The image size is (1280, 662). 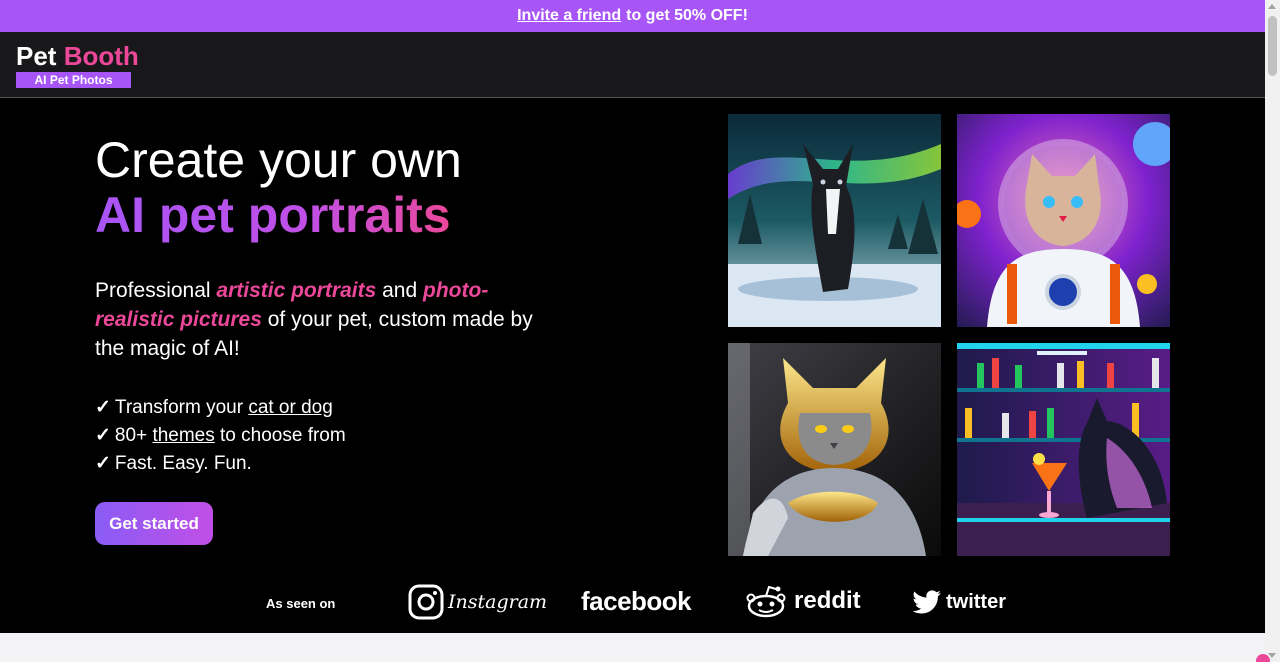 I want to click on cat-or-dog-link: cat or dog, so click(x=290, y=407).